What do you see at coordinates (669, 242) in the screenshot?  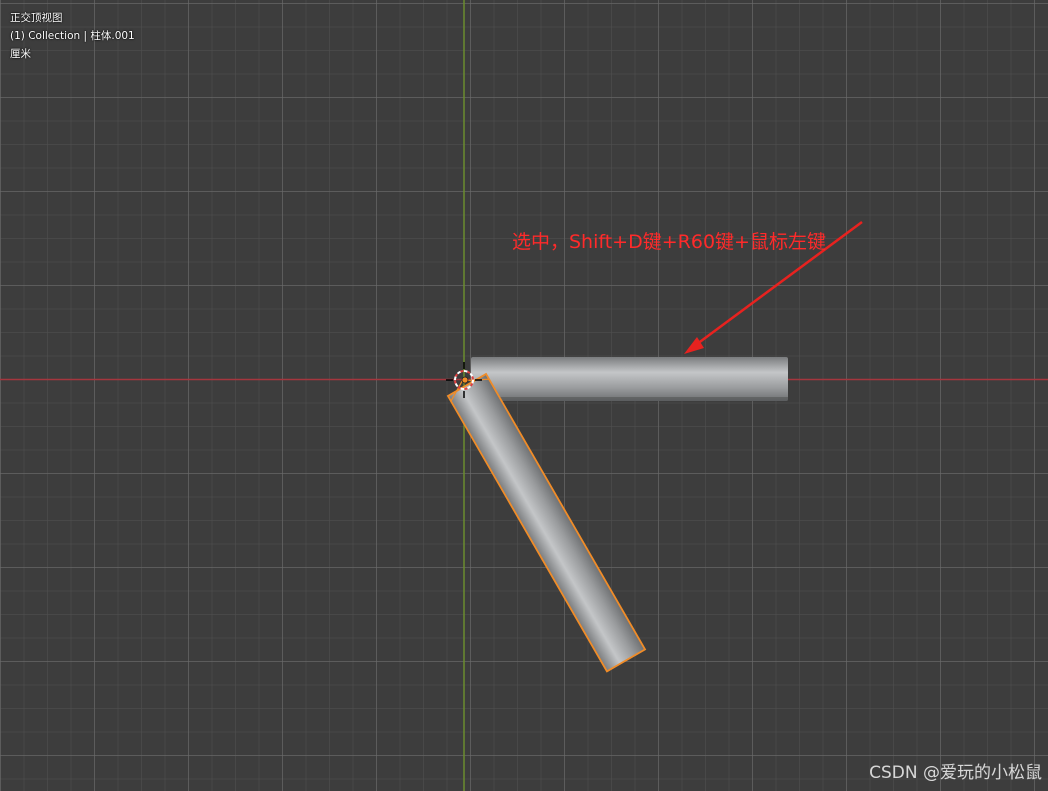 I see `instruction-annotation: 选中，Shift+D键+R60键+鼠标左键` at bounding box center [669, 242].